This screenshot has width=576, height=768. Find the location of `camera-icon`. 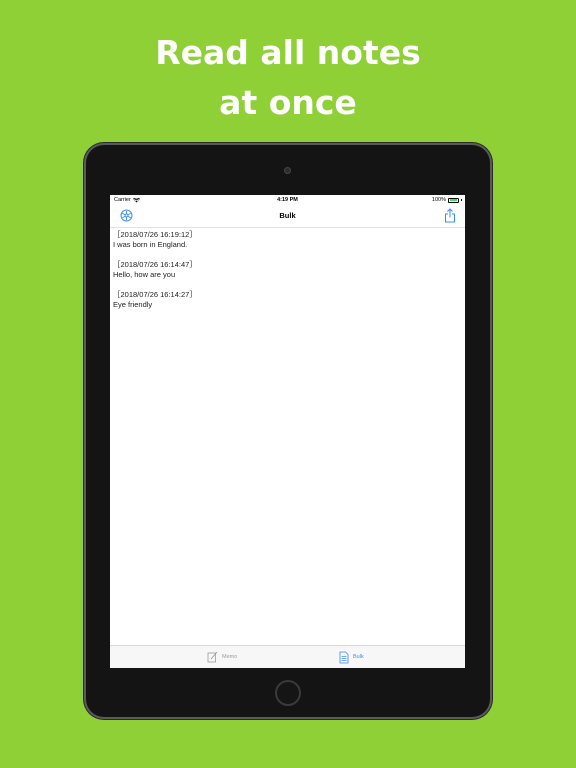

camera-icon is located at coordinates (287, 170).